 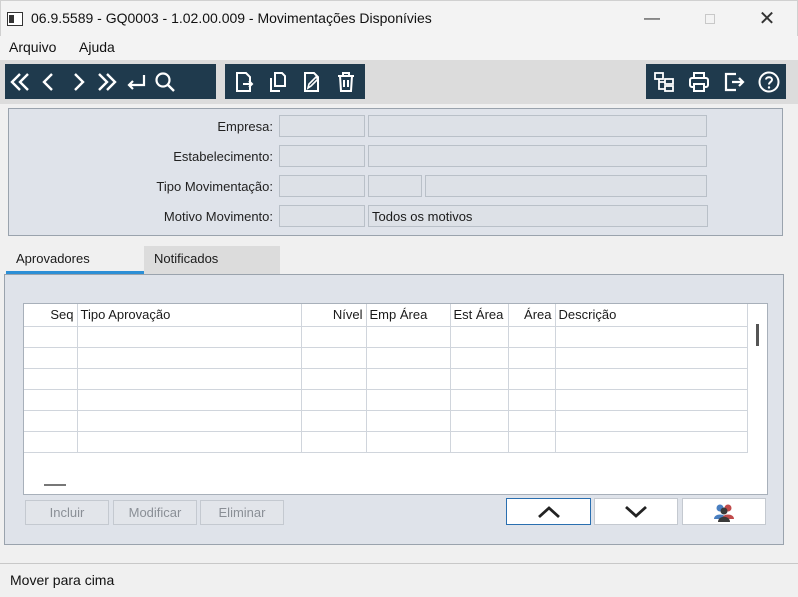 I want to click on tipo-movimentacao-desc-field, so click(x=566, y=186).